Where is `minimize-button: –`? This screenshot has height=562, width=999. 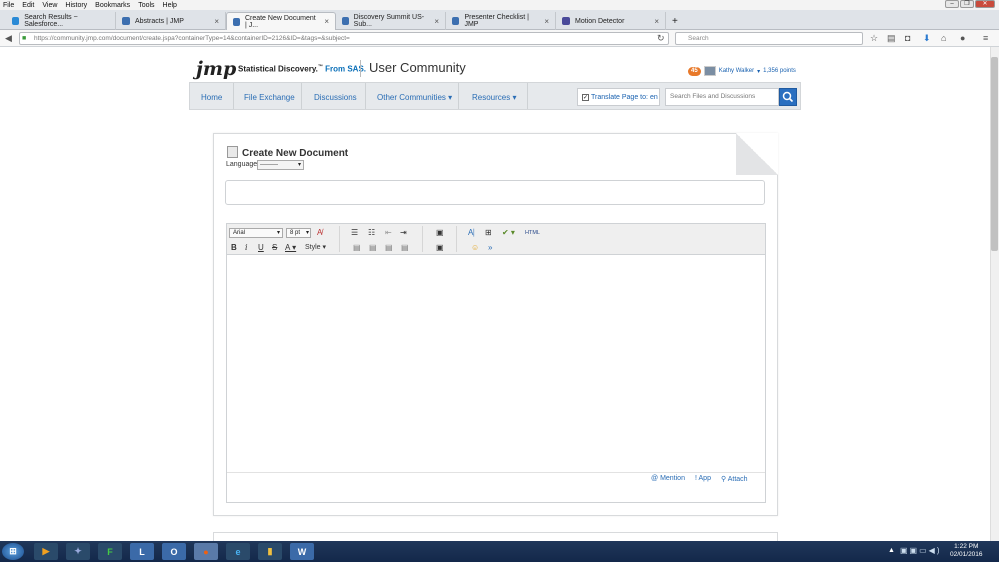
minimize-button: – is located at coordinates (952, 4).